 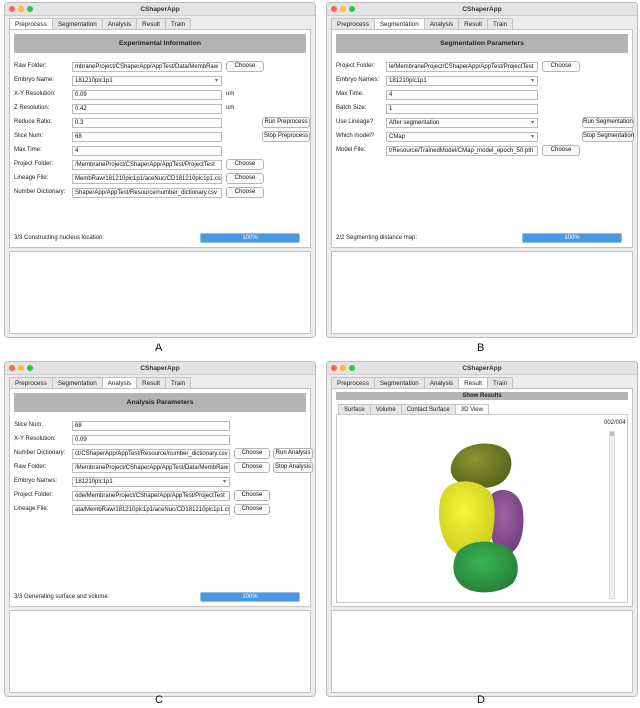 I want to click on embryo-3d-render, so click(x=477, y=515).